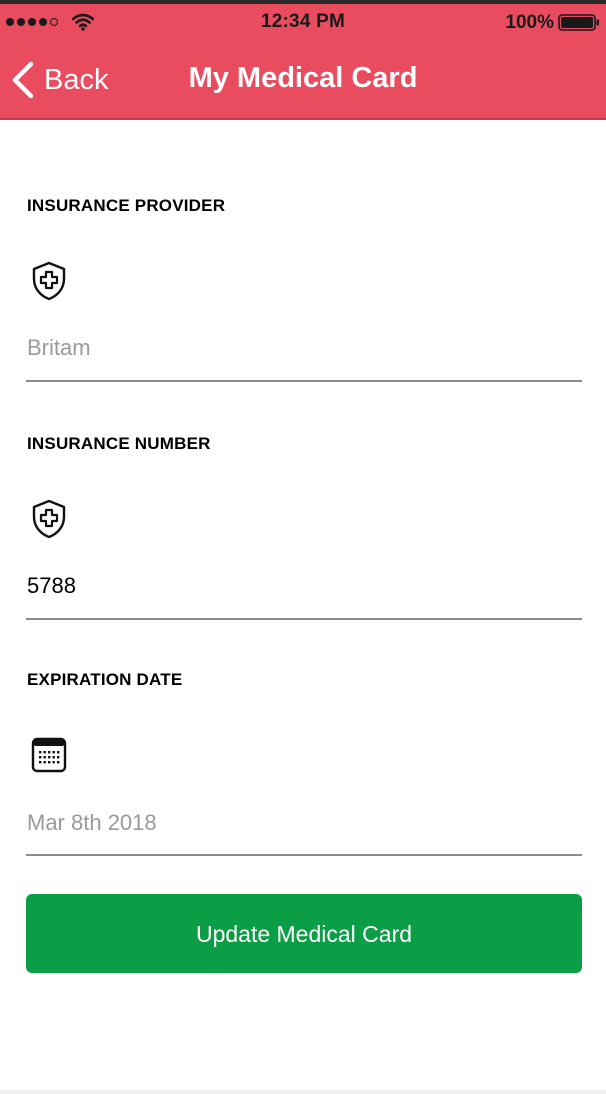 The height and width of the screenshot is (1094, 606). Describe the element at coordinates (105, 679) in the screenshot. I see `expiration-date-label: EXPIRATION DATE` at that location.